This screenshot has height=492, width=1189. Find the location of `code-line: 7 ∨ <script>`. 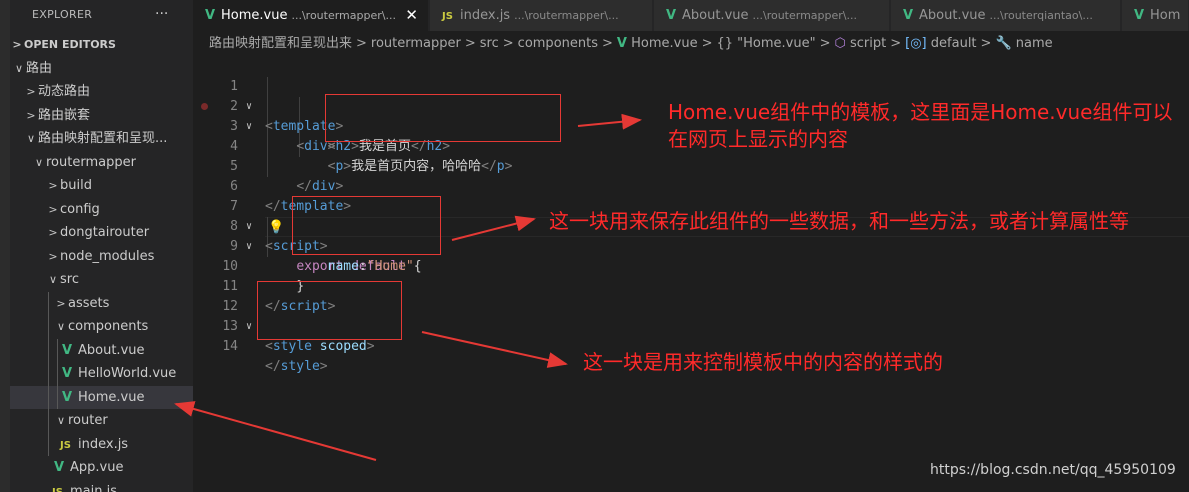

code-line: 7 ∨ <script> is located at coordinates (279, 226).